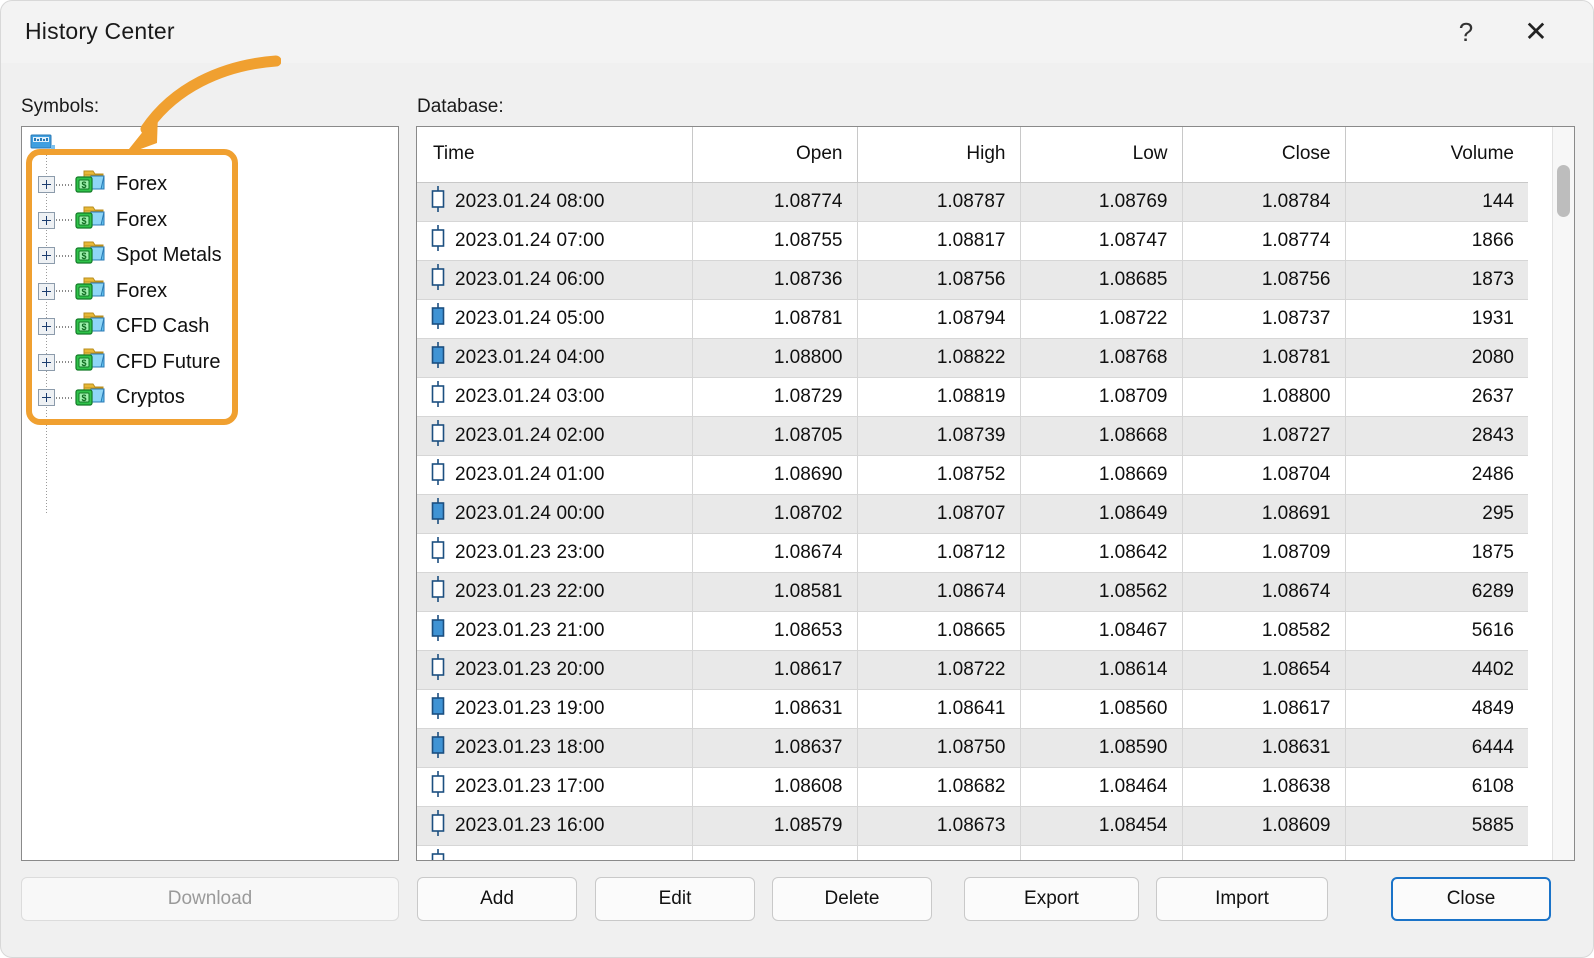 This screenshot has height=958, width=1594. Describe the element at coordinates (775, 787) in the screenshot. I see `cell-open: 1.08608` at that location.